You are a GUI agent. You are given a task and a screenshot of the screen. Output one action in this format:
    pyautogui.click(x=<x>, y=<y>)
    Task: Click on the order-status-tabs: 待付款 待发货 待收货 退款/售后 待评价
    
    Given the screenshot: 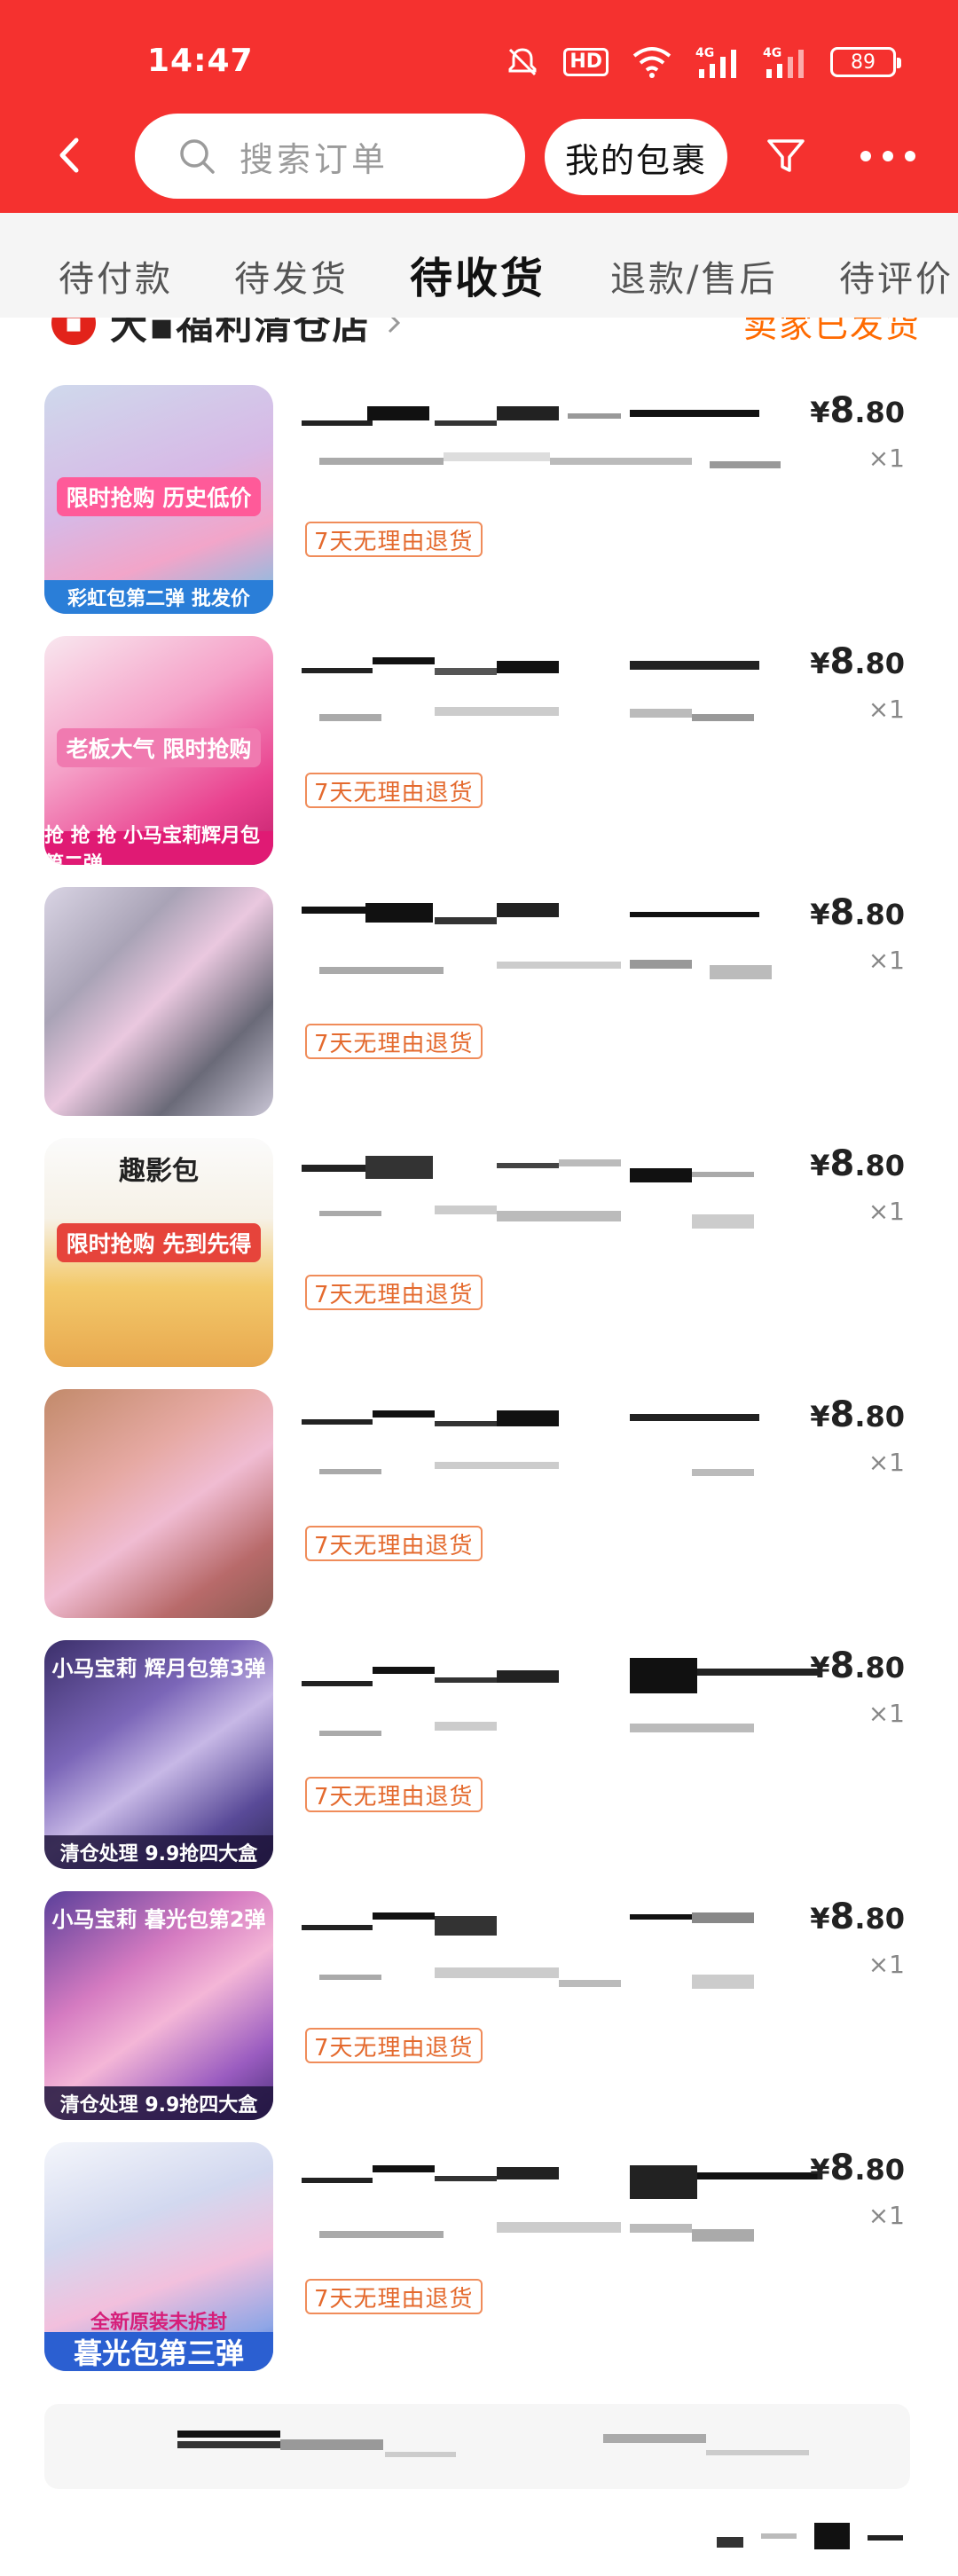 What is the action you would take?
    pyautogui.click(x=479, y=265)
    